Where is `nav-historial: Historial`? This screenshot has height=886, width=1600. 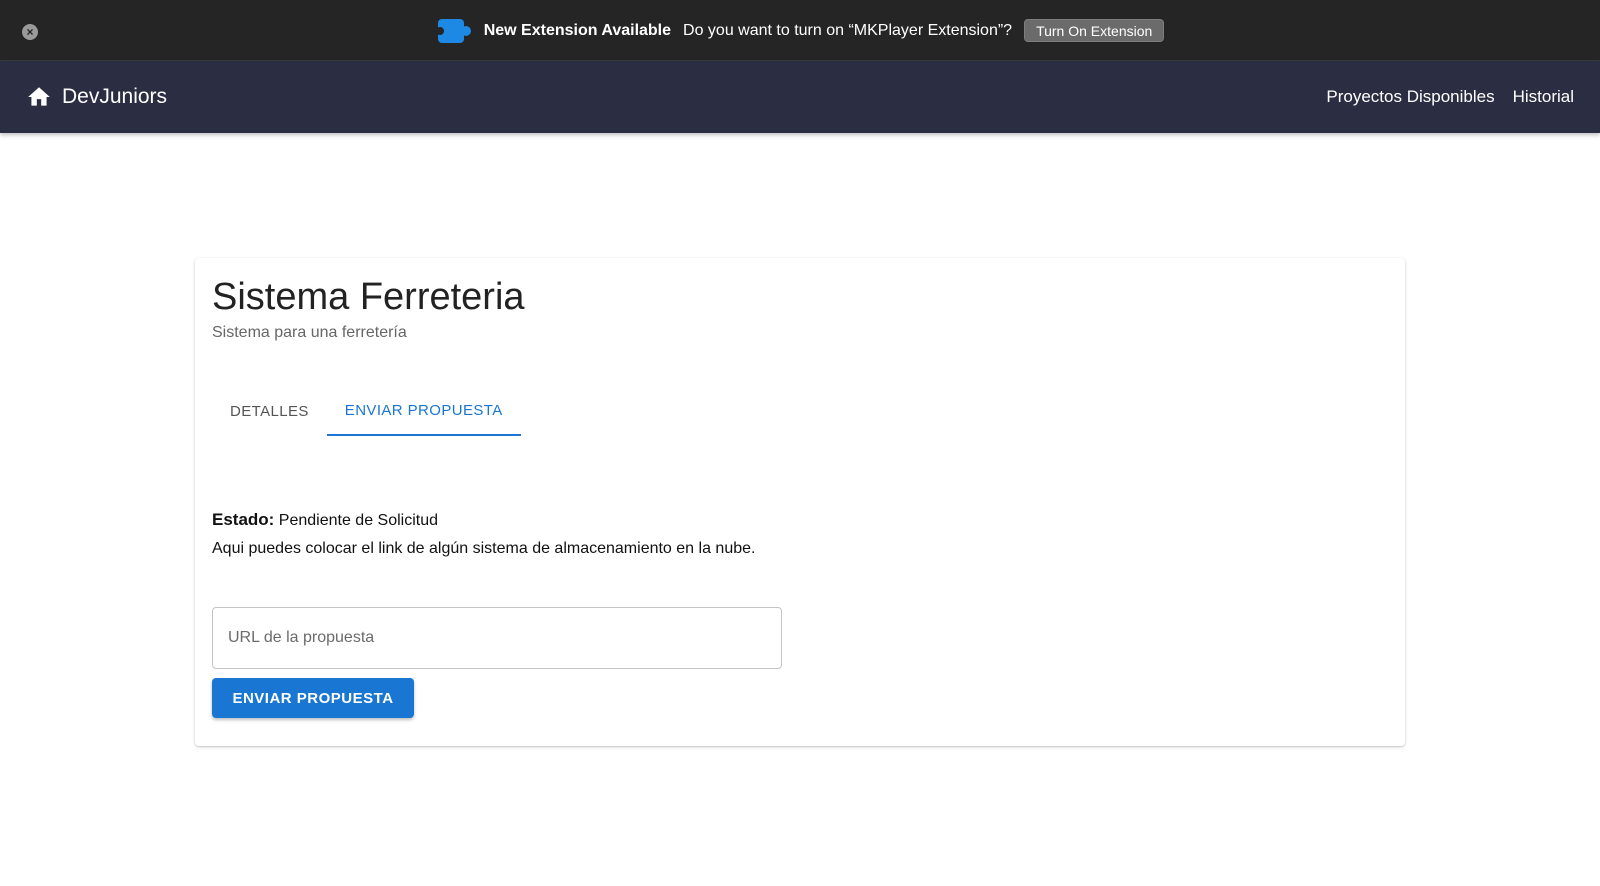 nav-historial: Historial is located at coordinates (1543, 97).